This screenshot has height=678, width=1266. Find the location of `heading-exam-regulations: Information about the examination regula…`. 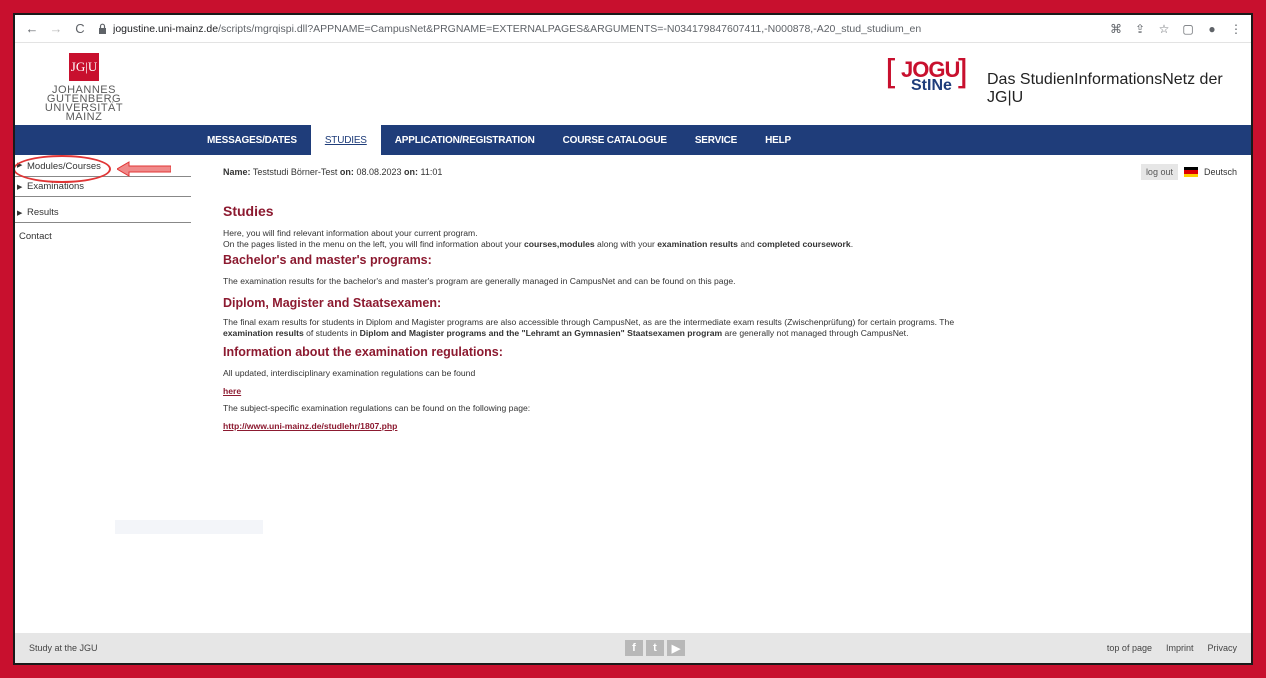

heading-exam-regulations: Information about the examination regula… is located at coordinates (363, 352).